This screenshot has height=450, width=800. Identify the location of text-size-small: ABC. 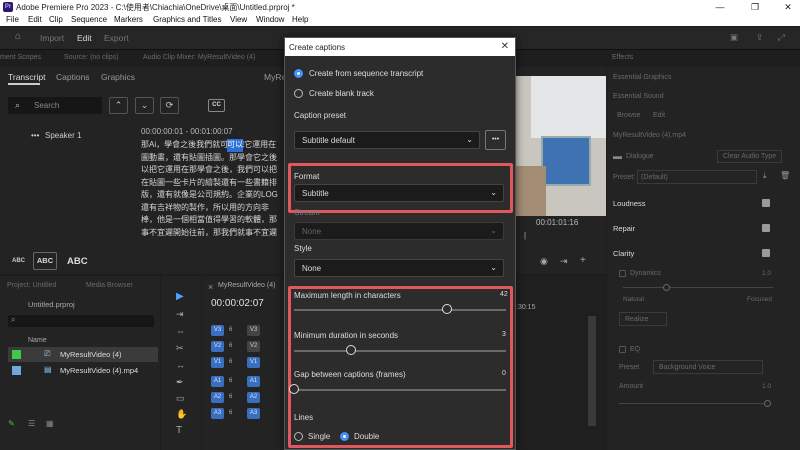
(18, 261).